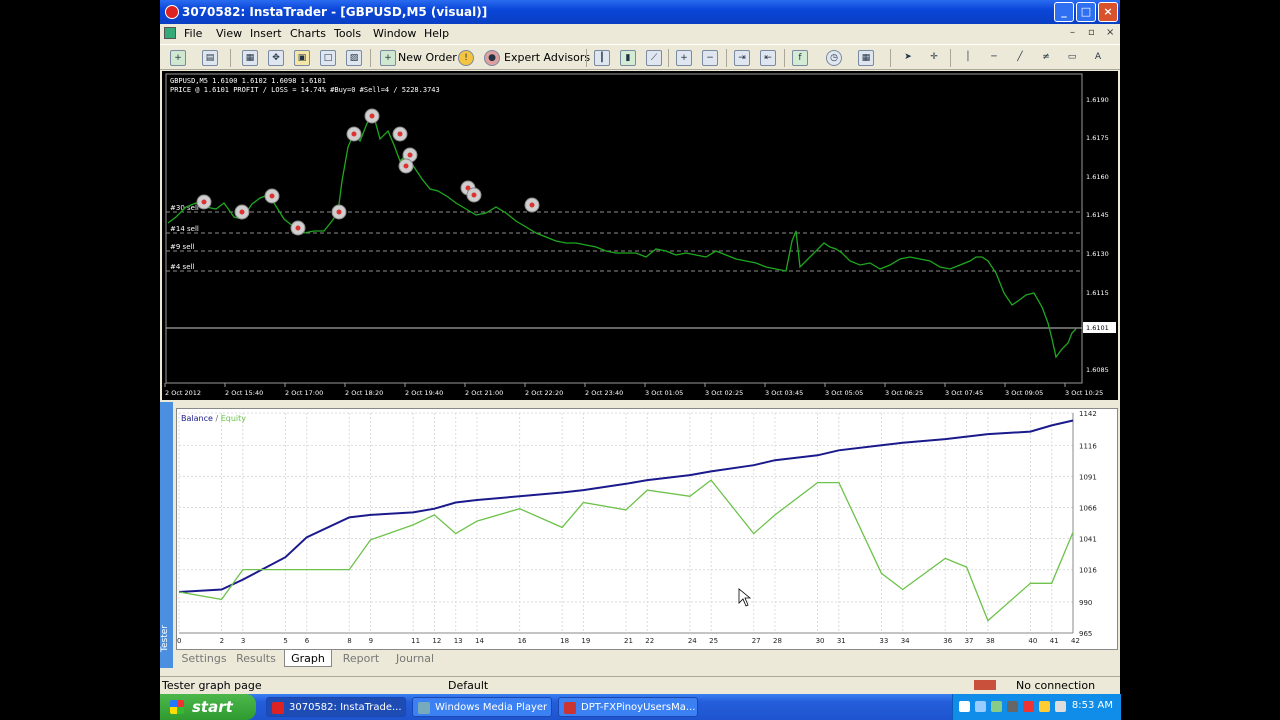  I want to click on navigator-icon: ✥, so click(276, 58).